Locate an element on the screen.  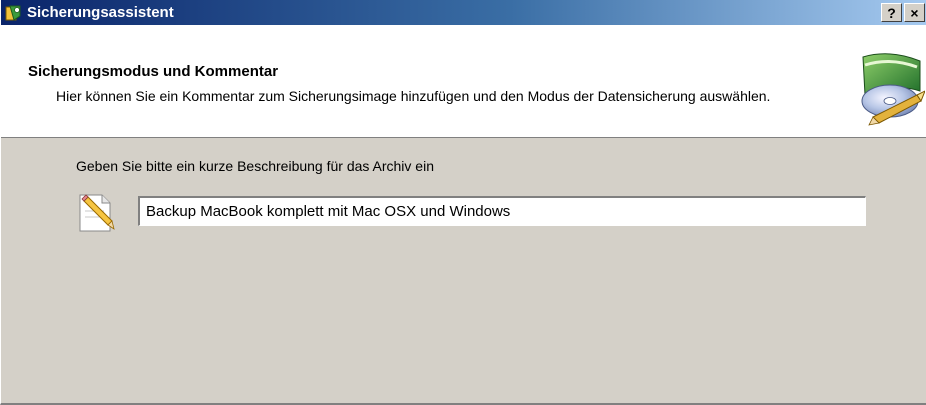
page-title: Sicherungsmodus und Kommentar is located at coordinates (153, 71).